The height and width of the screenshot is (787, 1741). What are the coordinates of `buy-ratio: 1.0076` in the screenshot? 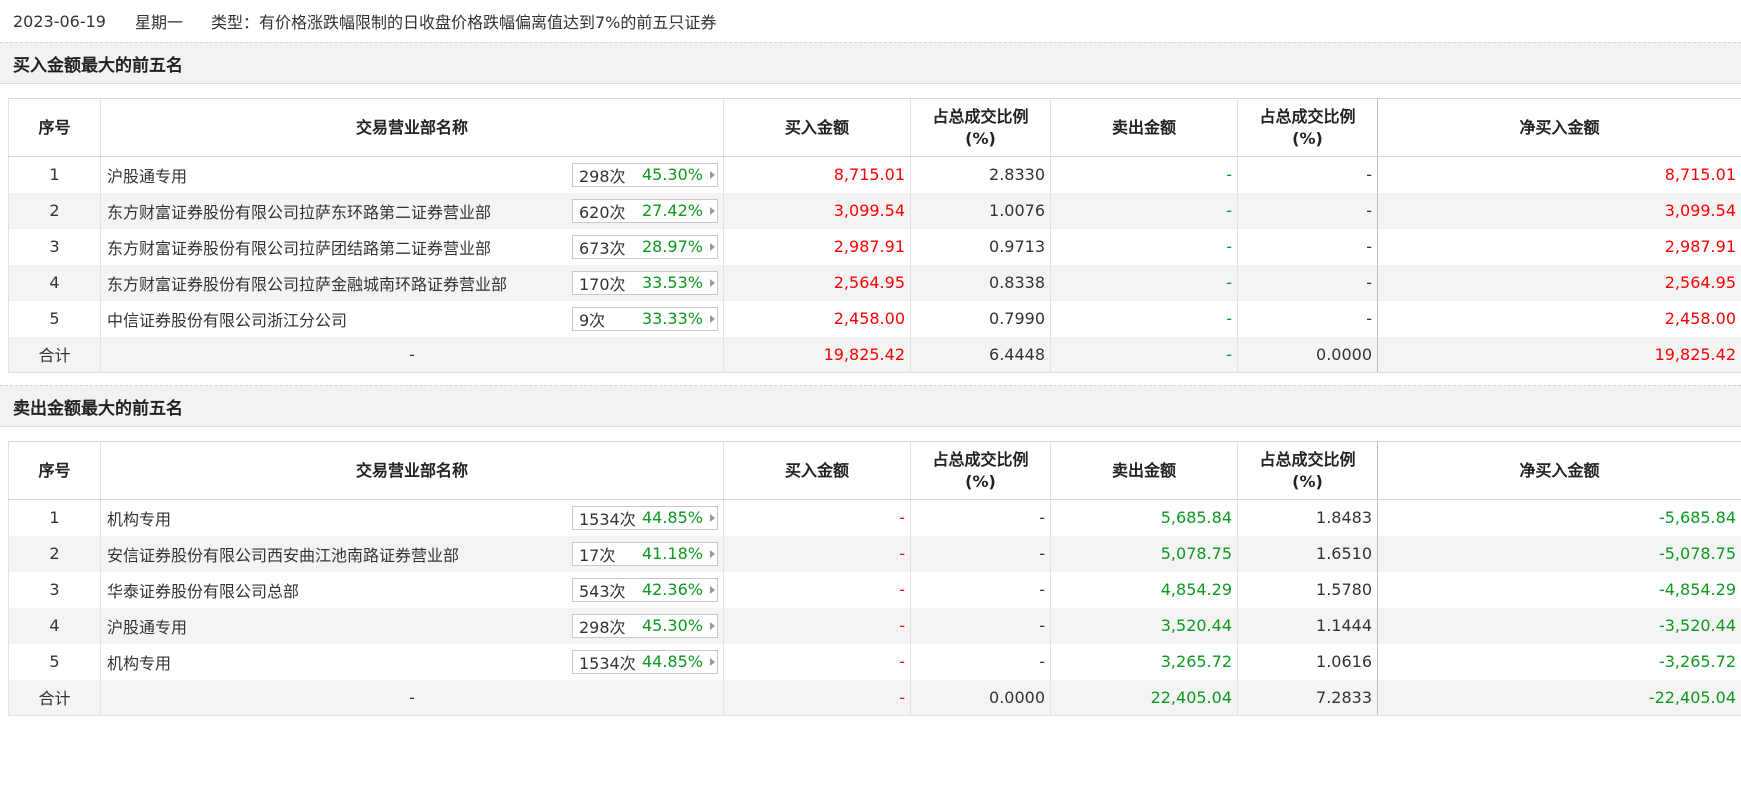 It's located at (980, 210).